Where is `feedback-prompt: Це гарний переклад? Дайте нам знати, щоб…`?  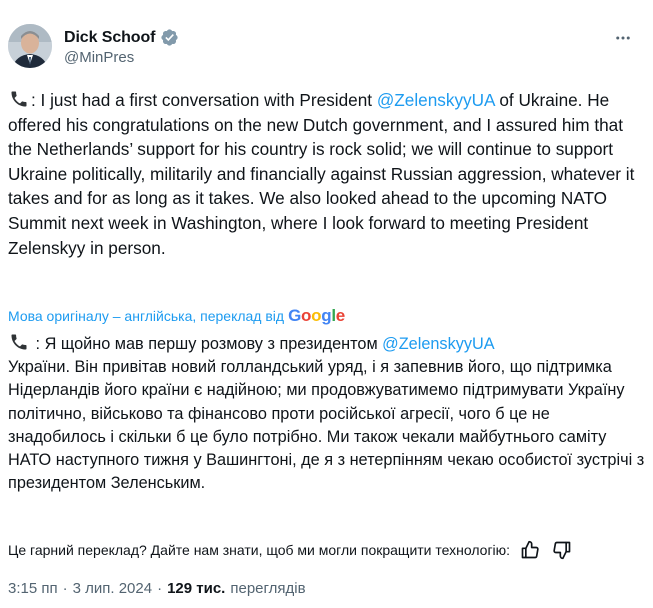
feedback-prompt: Це гарний переклад? Дайте нам знати, щоб… is located at coordinates (259, 550).